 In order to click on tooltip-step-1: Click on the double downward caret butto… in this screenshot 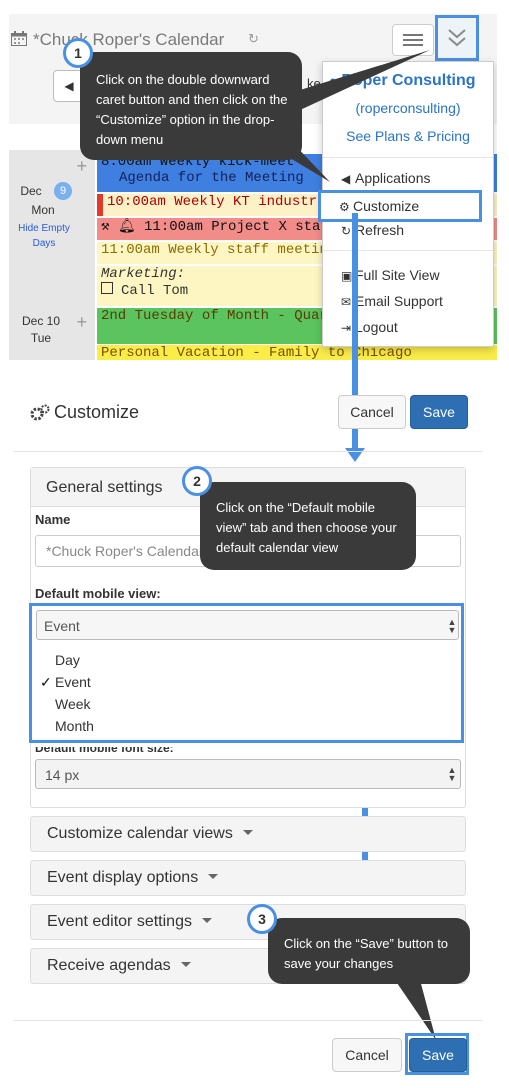, I will do `click(191, 106)`.